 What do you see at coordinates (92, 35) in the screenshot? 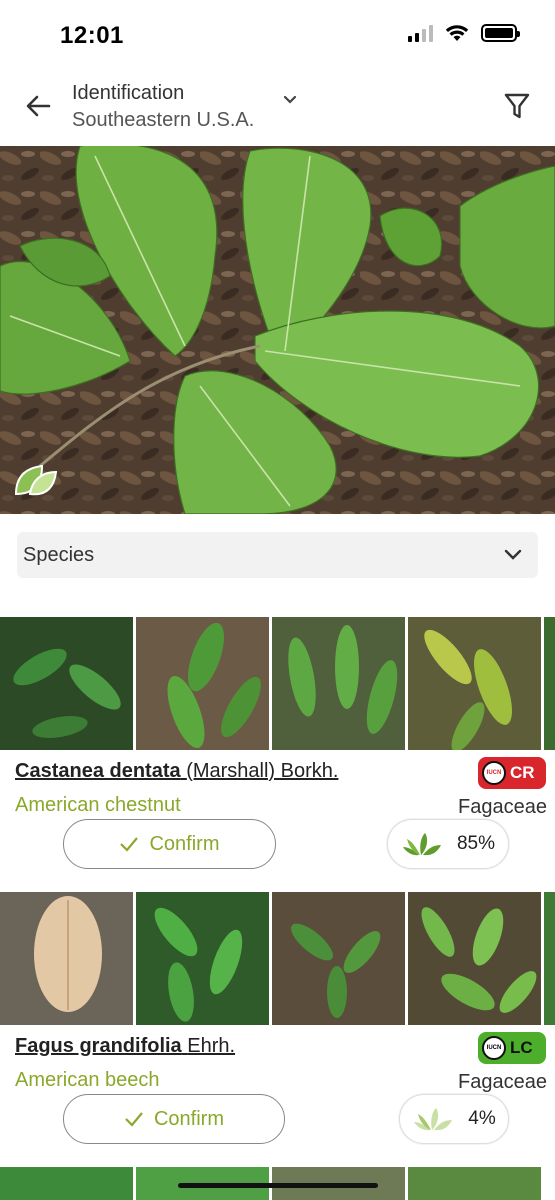
I see `status-time: 12:01` at bounding box center [92, 35].